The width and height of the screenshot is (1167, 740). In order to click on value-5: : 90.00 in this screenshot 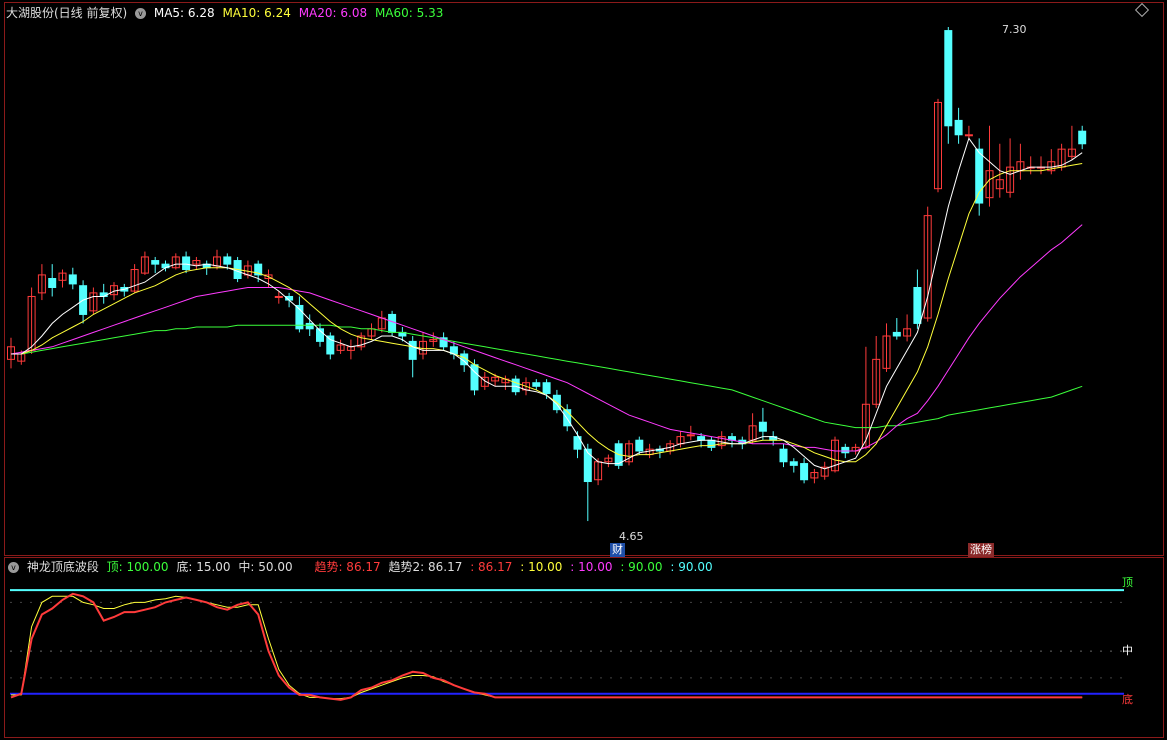, I will do `click(691, 567)`.